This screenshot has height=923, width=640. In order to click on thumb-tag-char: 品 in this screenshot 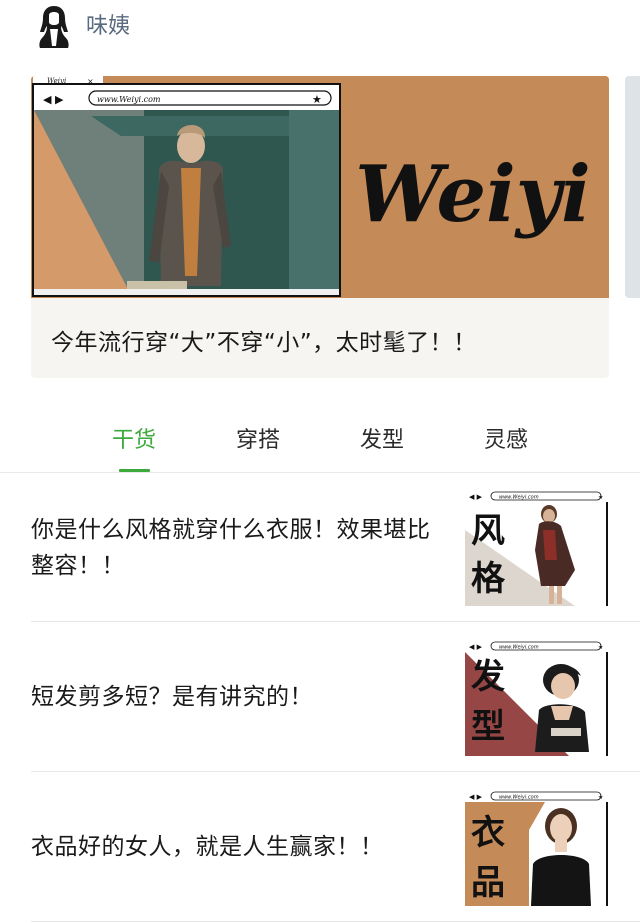, I will do `click(488, 883)`.